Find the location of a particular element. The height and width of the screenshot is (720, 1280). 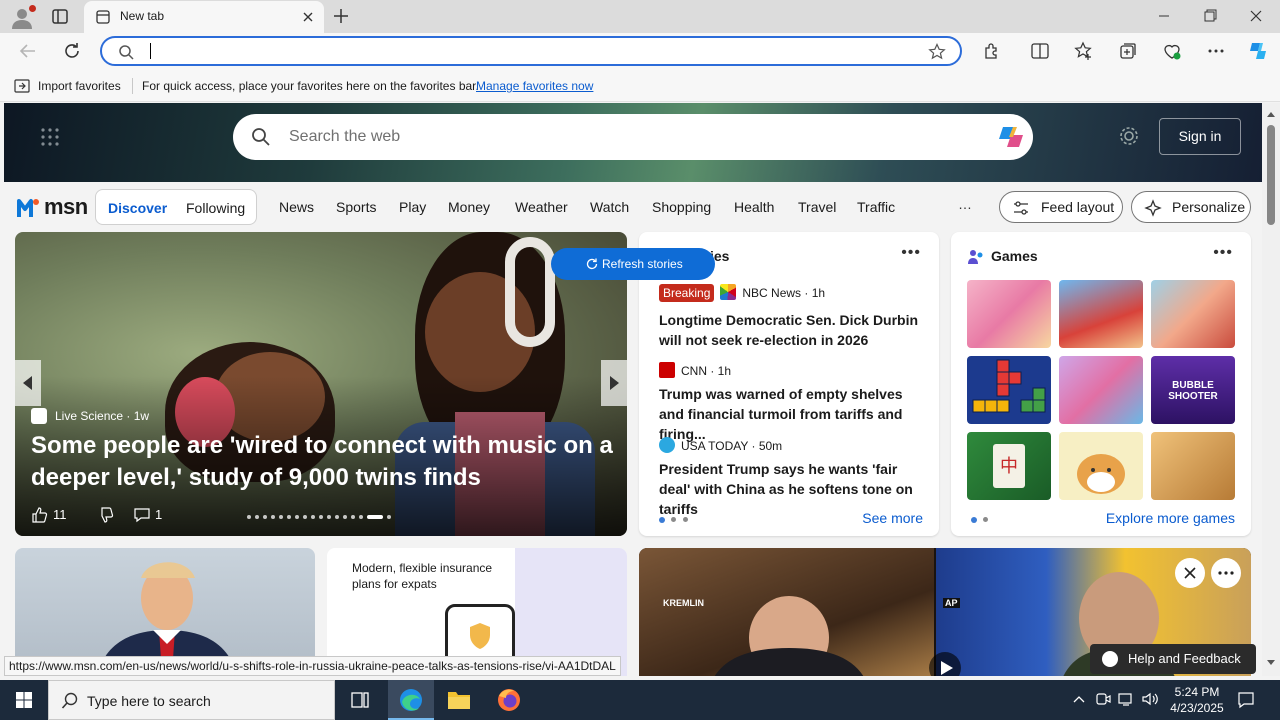

nav-weather: Weather is located at coordinates (541, 207).